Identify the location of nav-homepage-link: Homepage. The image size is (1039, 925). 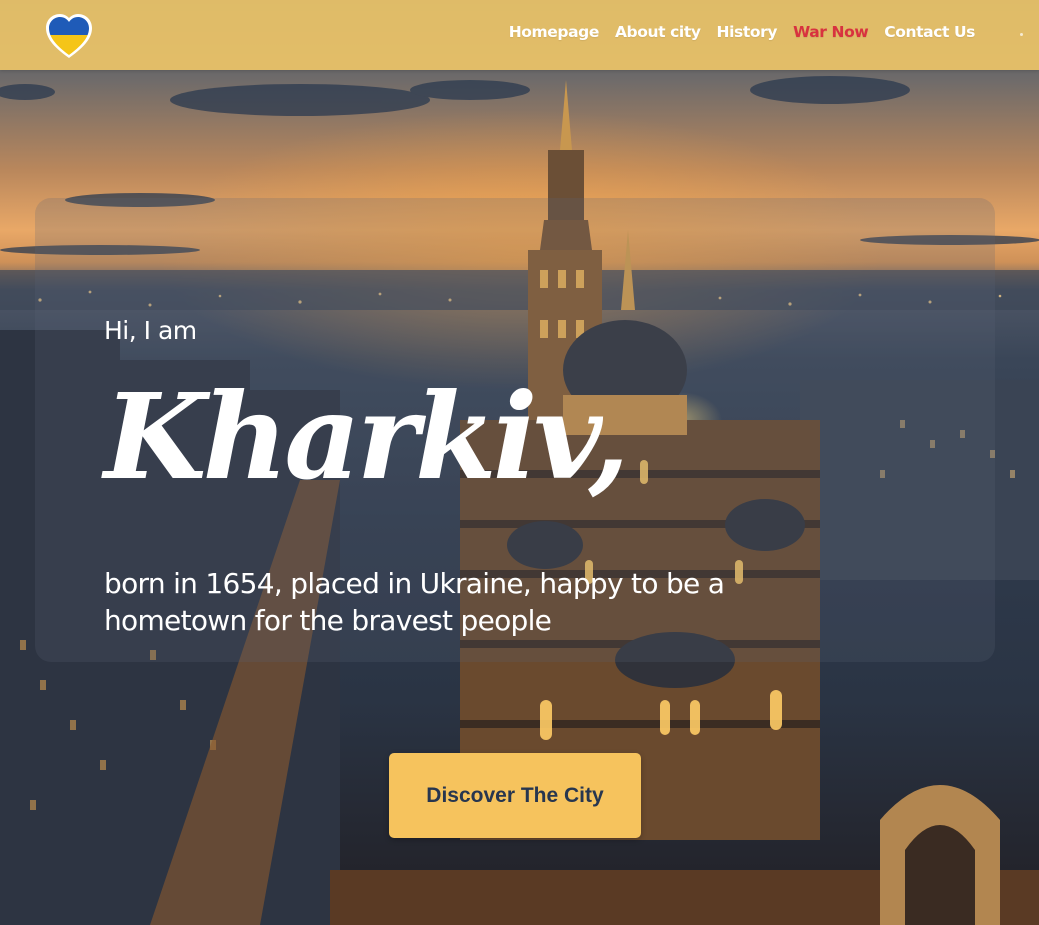
(554, 32).